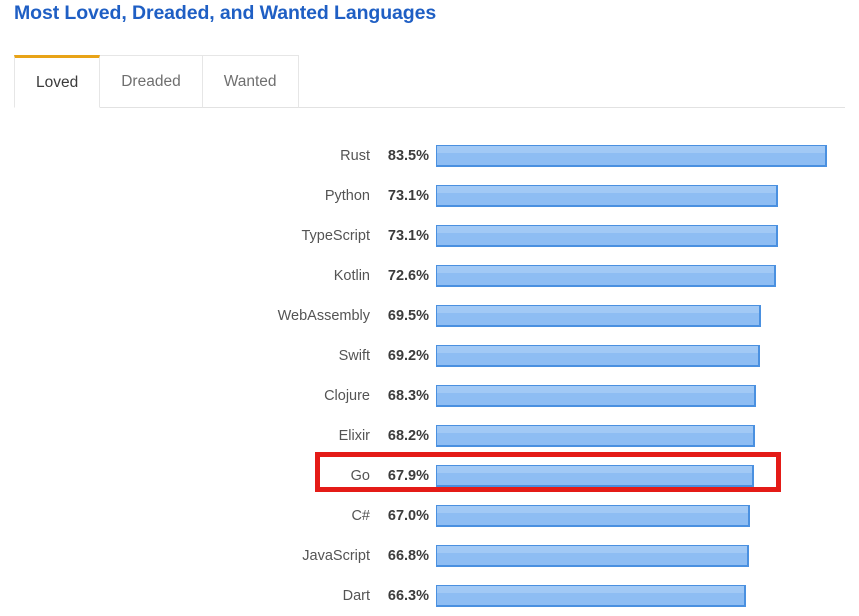 The width and height of the screenshot is (859, 616). I want to click on tab-bar: Loved Dreaded Wanted, so click(429, 82).